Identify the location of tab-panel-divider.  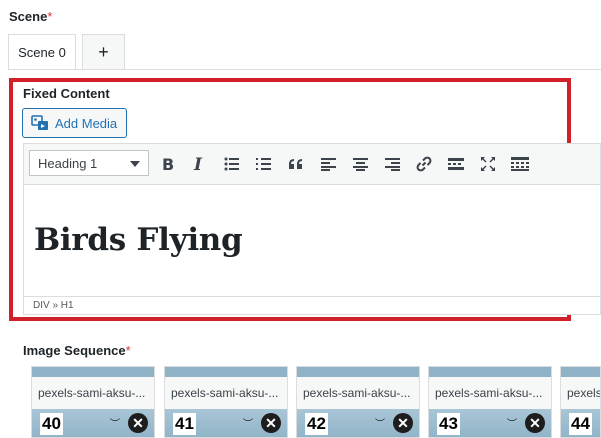
(304, 69).